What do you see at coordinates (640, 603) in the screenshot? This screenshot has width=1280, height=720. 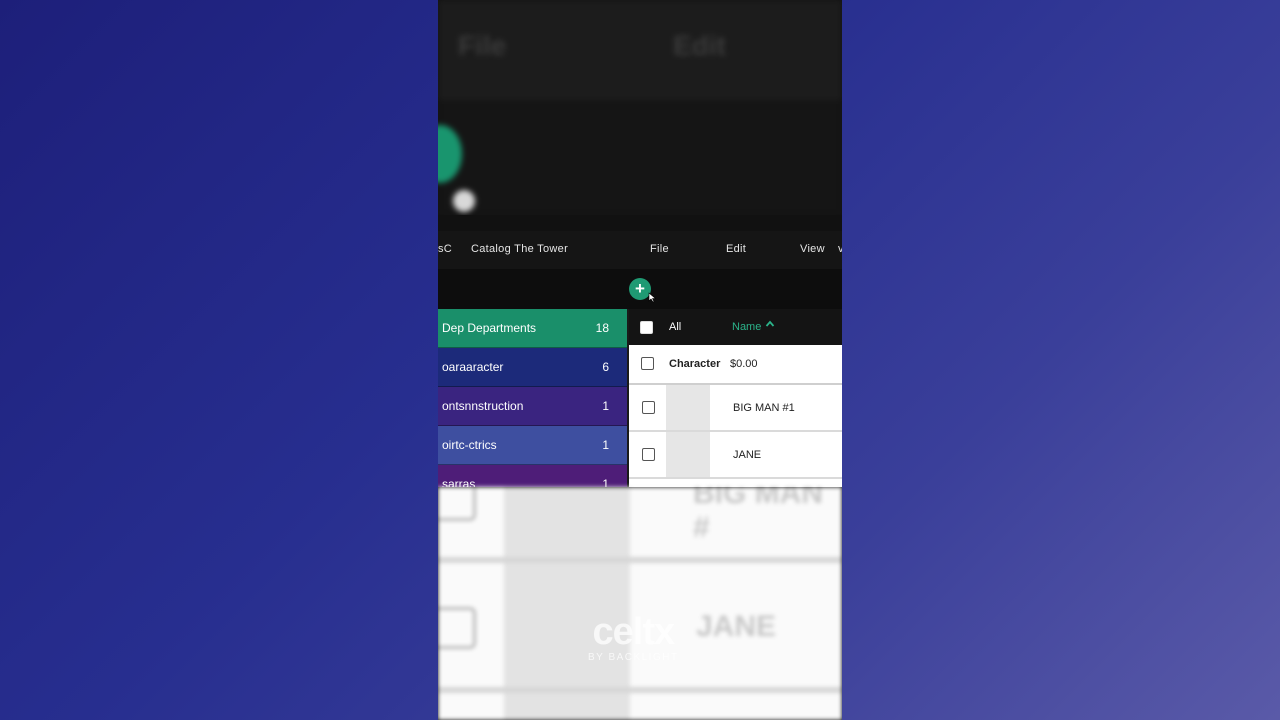 I see `blurred-zoom-list: BIG MAN # JANE` at bounding box center [640, 603].